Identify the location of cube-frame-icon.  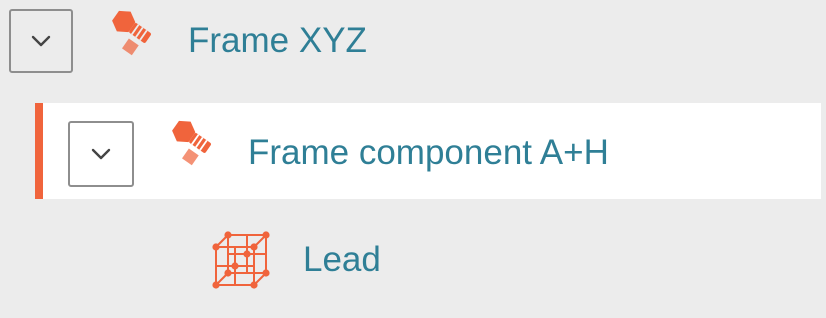
(241, 260).